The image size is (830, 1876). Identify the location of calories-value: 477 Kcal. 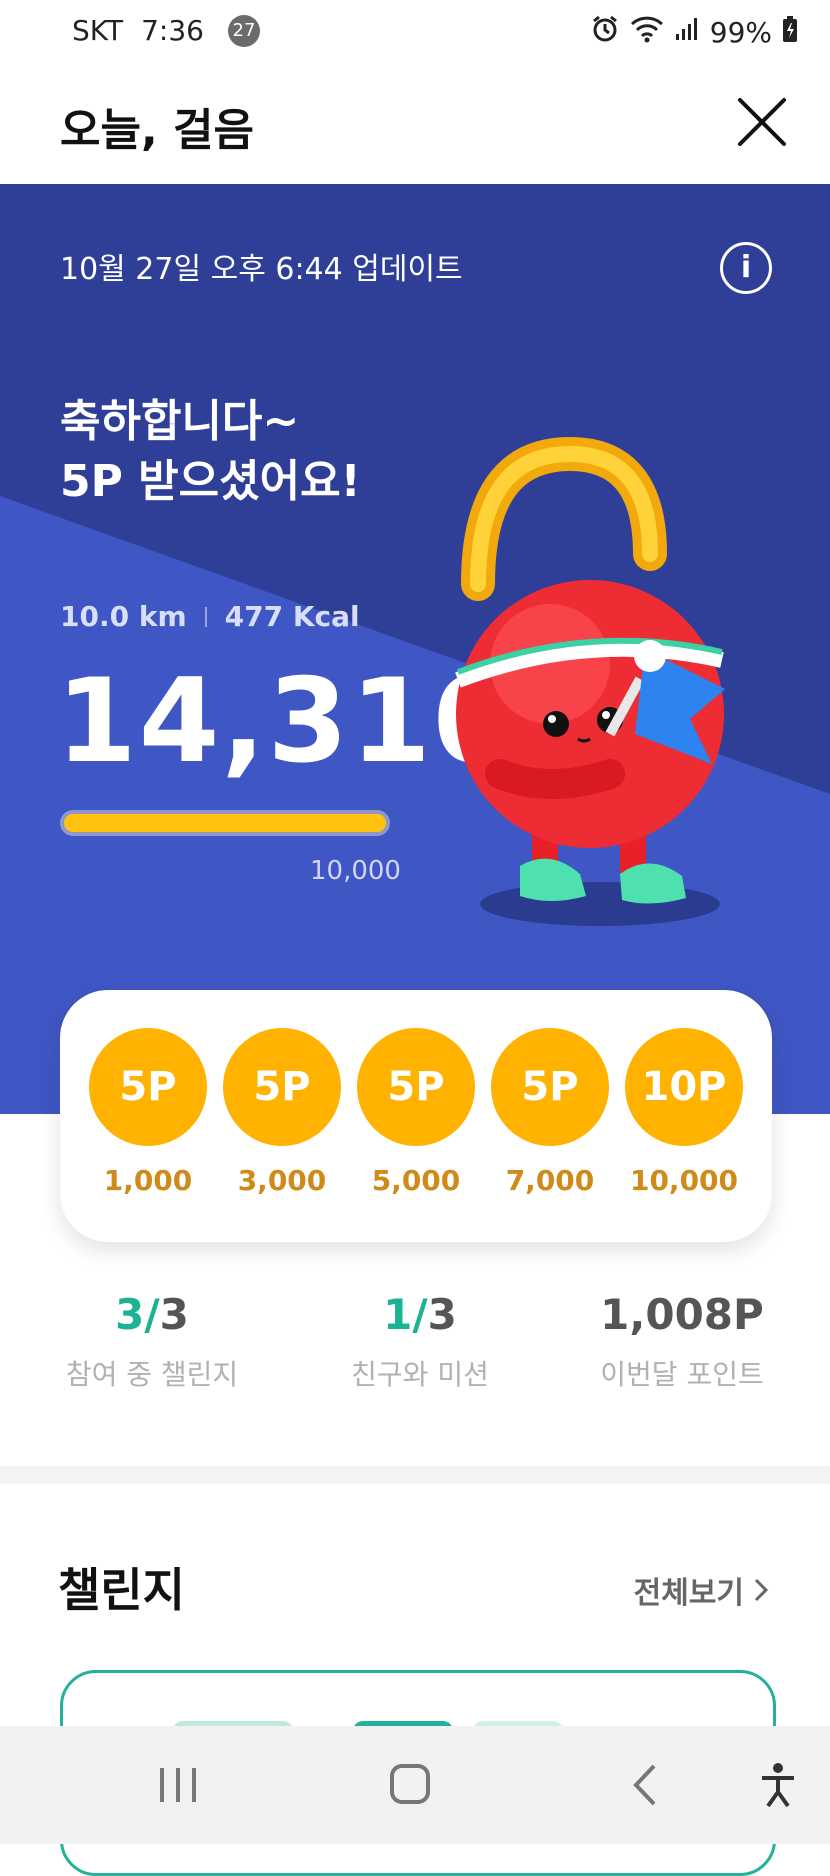
(292, 616).